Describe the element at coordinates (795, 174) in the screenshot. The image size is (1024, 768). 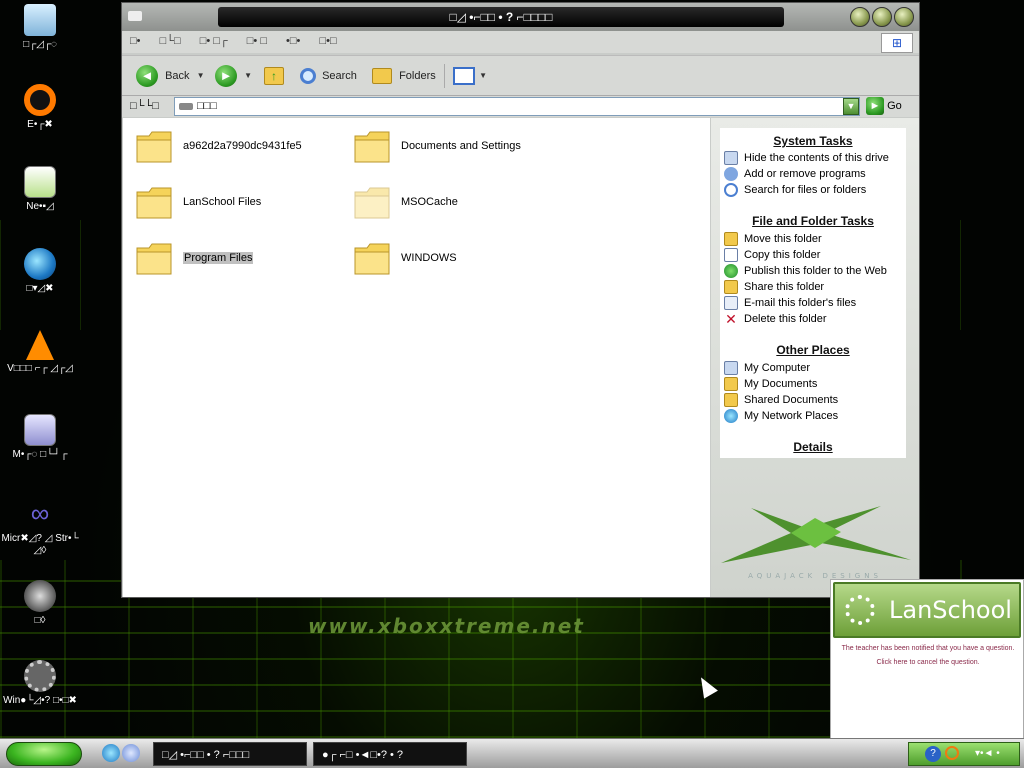
I see `task-add-remove-programs: Add or remove programs` at that location.